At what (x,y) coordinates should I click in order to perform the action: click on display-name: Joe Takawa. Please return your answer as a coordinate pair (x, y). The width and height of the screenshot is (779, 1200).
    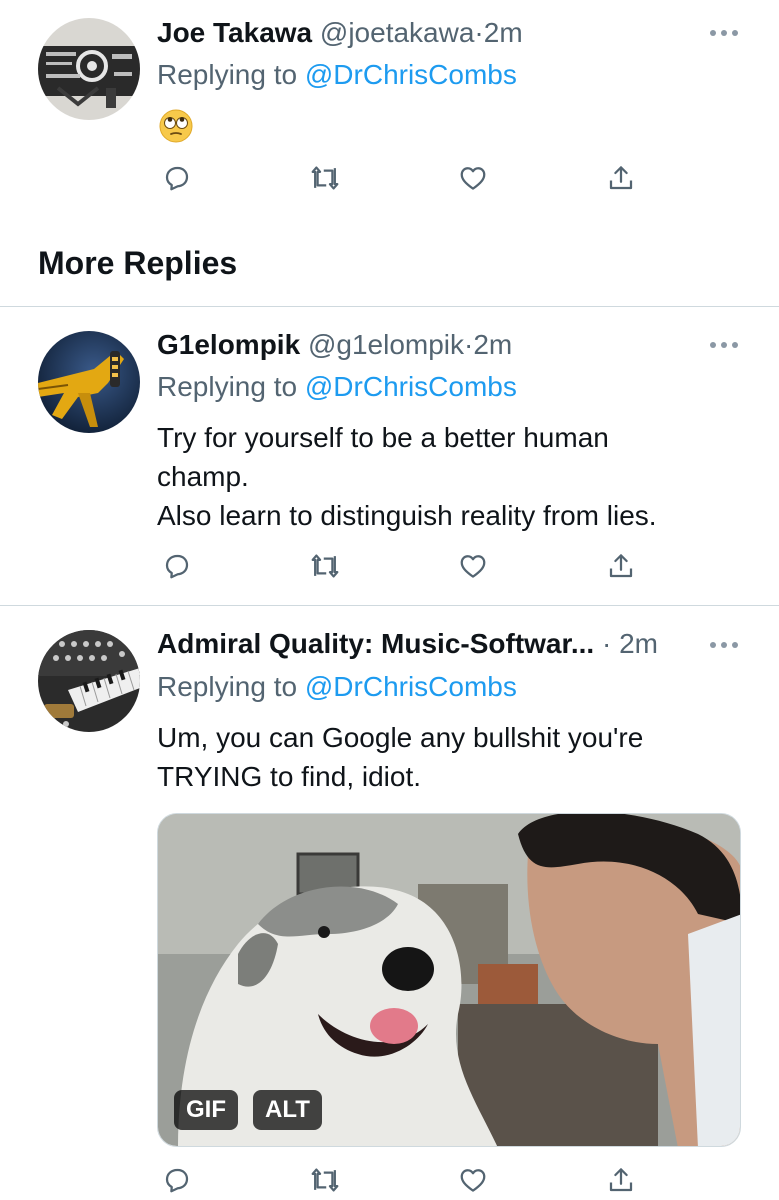
    Looking at the image, I should click on (234, 32).